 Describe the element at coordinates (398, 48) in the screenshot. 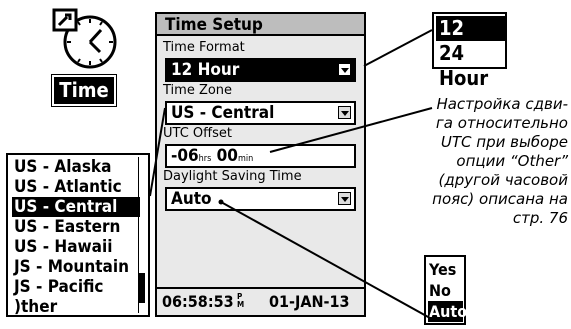

I see `callout-line-time-format` at that location.